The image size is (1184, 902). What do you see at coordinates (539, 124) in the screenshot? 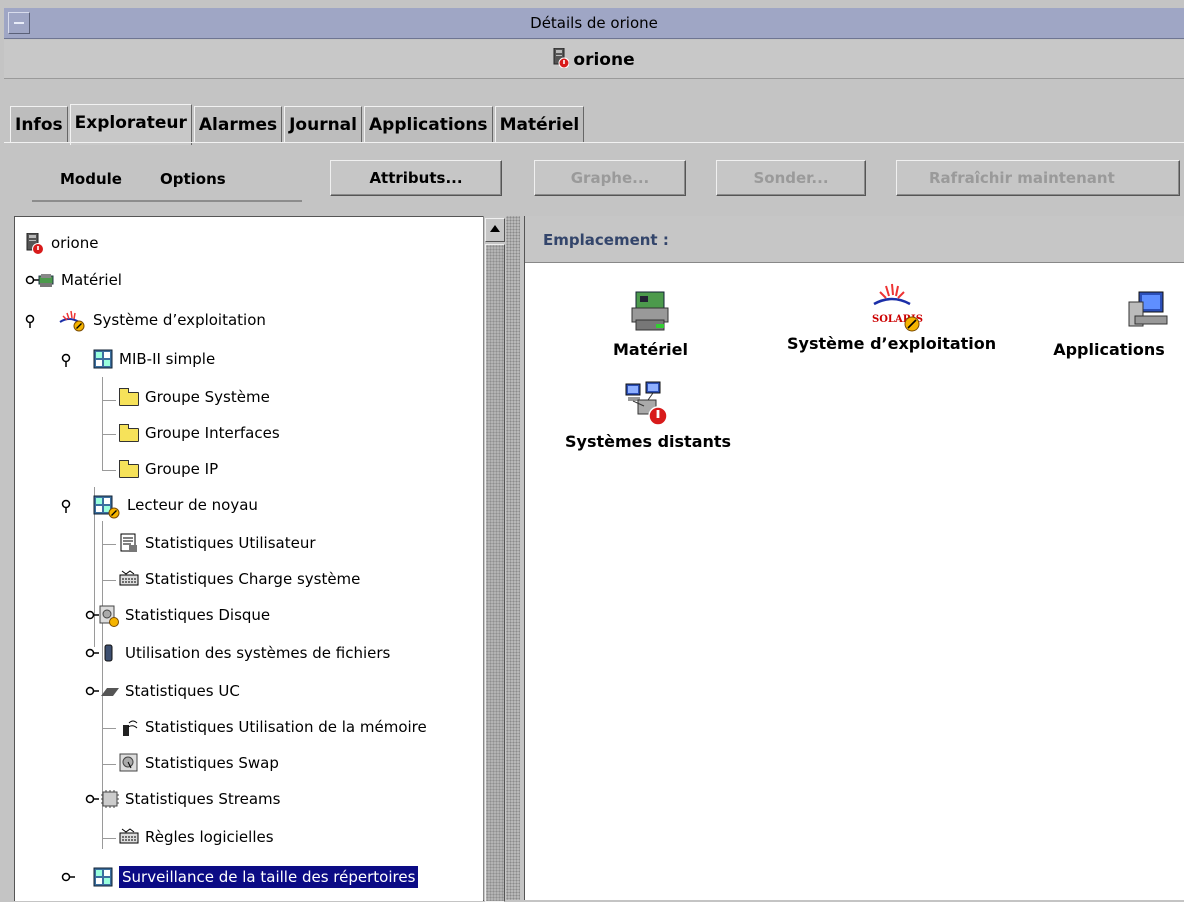
I see `tab-materiel: Matériel` at bounding box center [539, 124].